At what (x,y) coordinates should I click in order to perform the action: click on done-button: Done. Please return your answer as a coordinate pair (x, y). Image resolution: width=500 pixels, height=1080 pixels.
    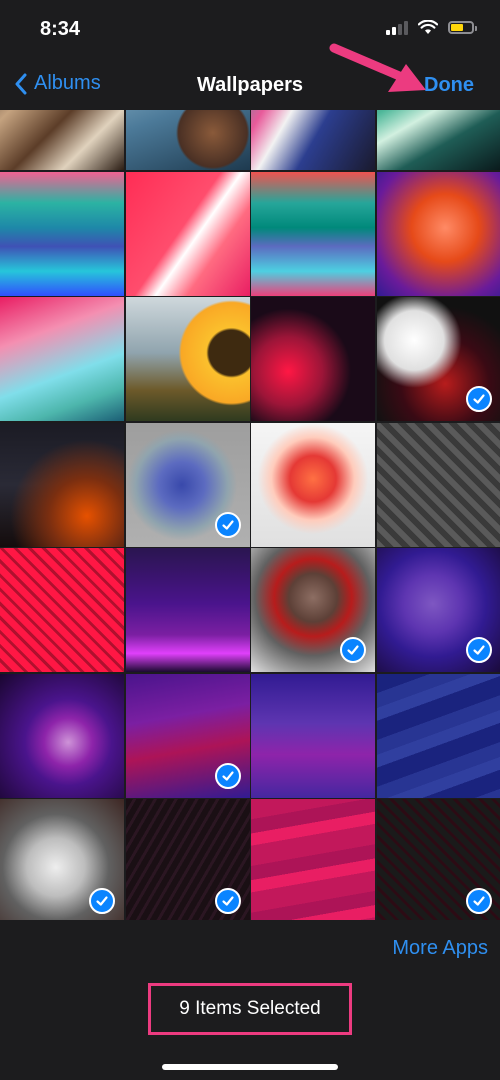
    Looking at the image, I should click on (449, 85).